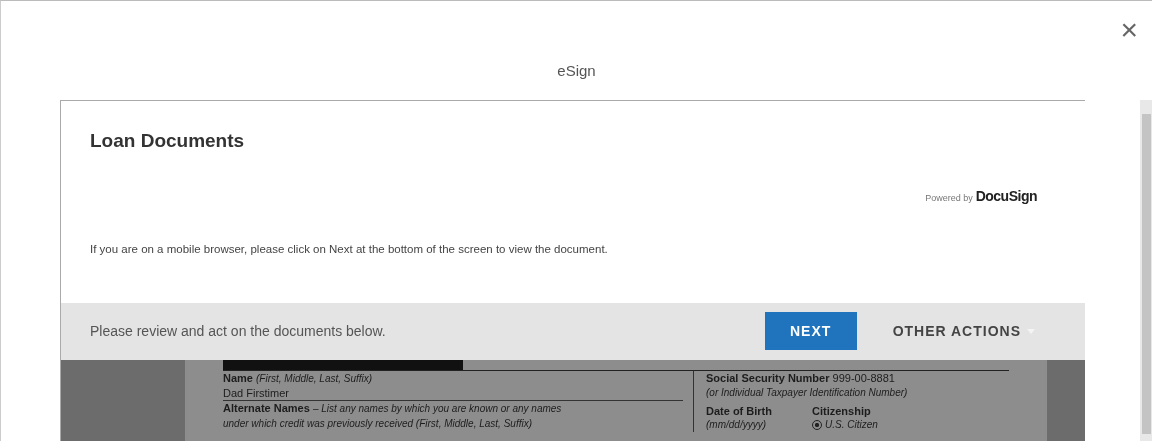 The width and height of the screenshot is (1152, 441). What do you see at coordinates (739, 410) in the screenshot?
I see `field-label: Date of Birth` at bounding box center [739, 410].